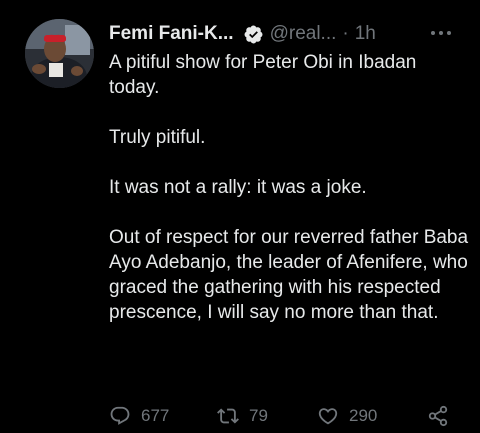 The image size is (480, 433). Describe the element at coordinates (441, 33) in the screenshot. I see `more-options-icon` at that location.